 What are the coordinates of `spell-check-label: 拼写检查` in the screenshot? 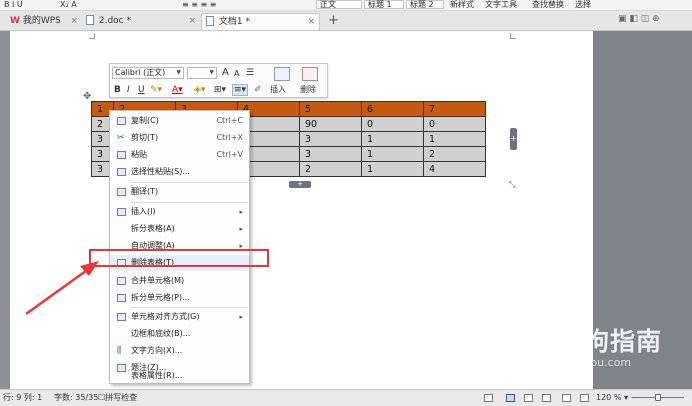 It's located at (121, 397).